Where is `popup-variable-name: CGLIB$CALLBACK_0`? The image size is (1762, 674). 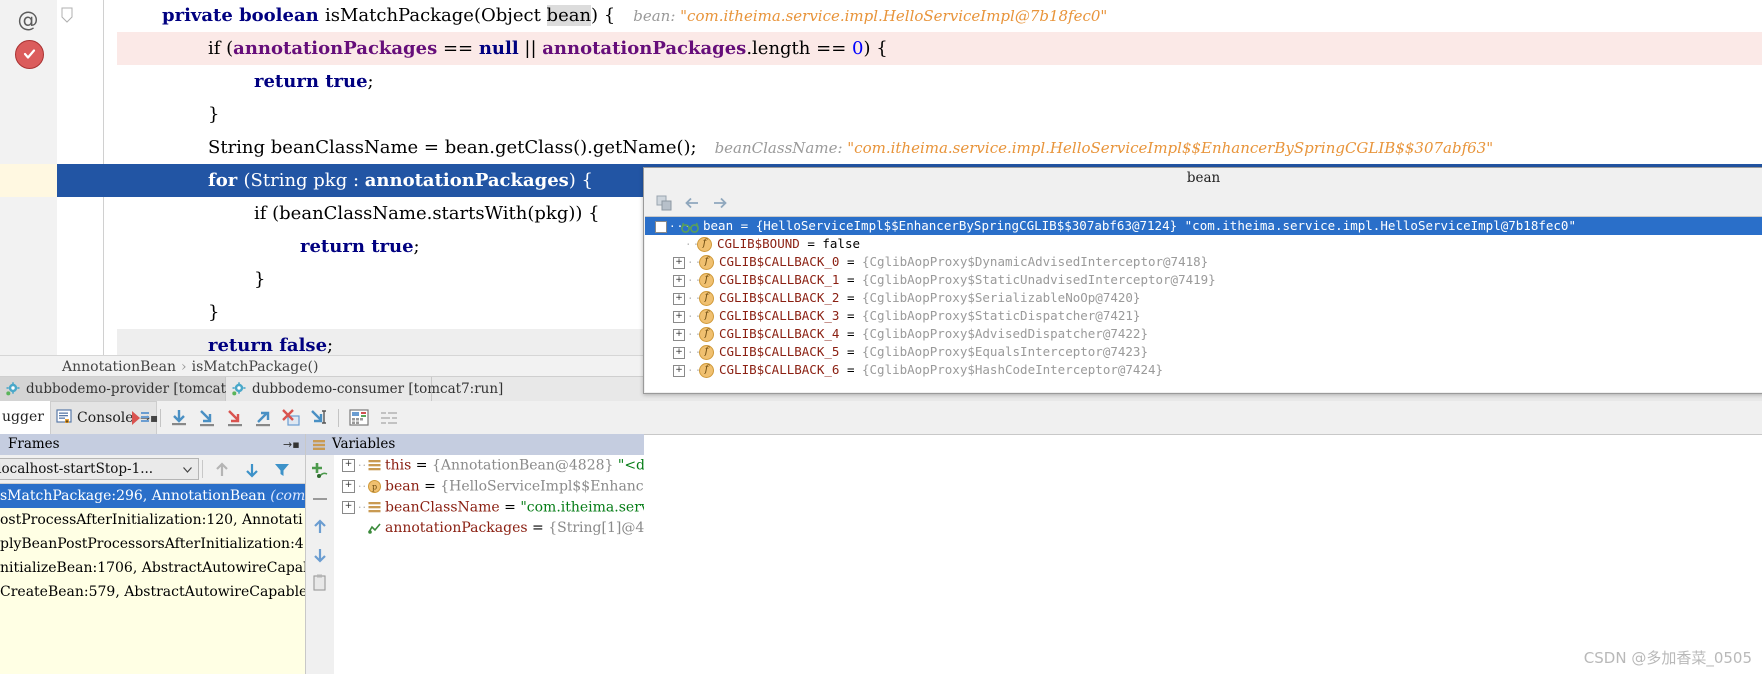
popup-variable-name: CGLIB$CALLBACK_0 is located at coordinates (779, 261).